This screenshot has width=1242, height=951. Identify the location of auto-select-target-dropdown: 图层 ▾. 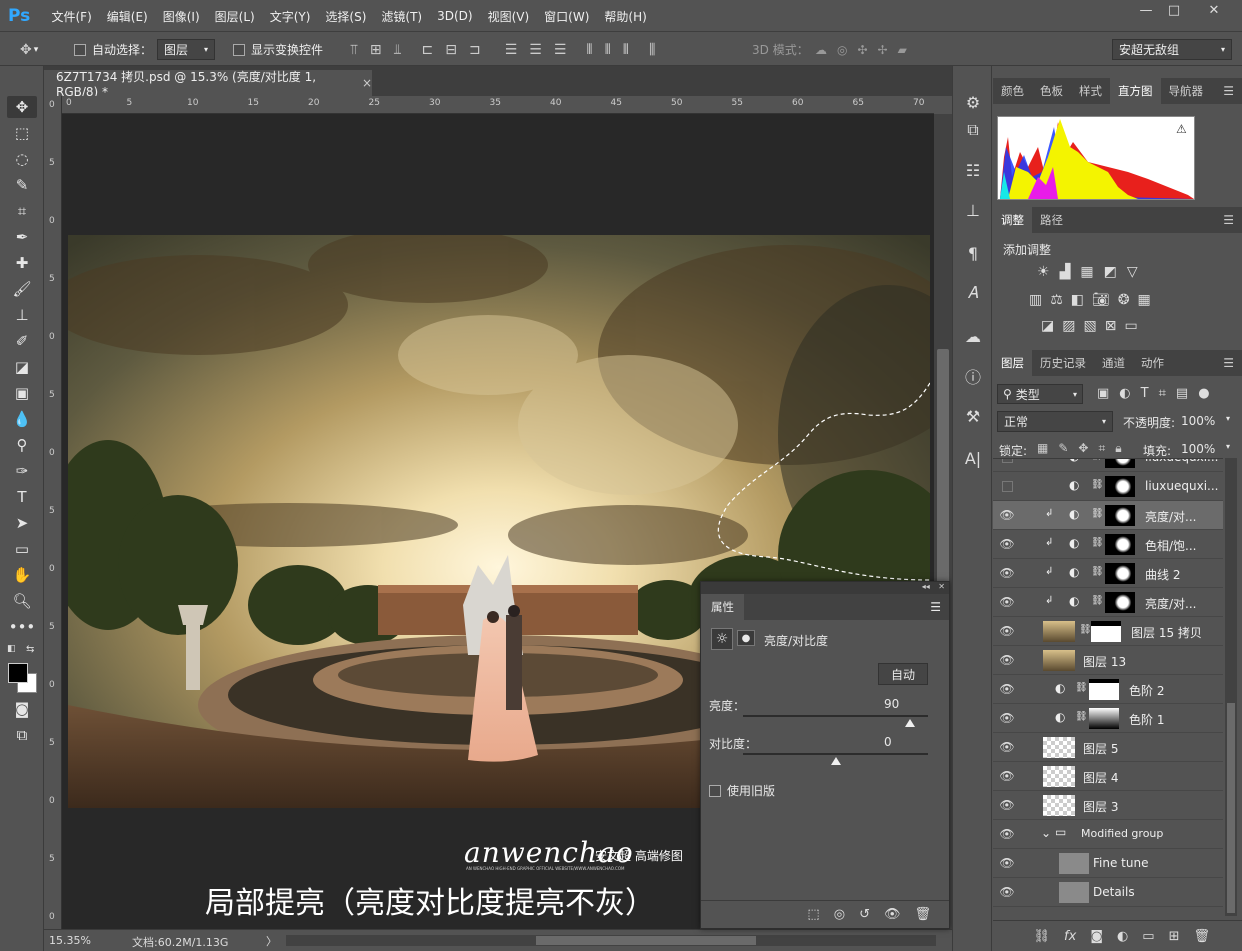
(186, 49).